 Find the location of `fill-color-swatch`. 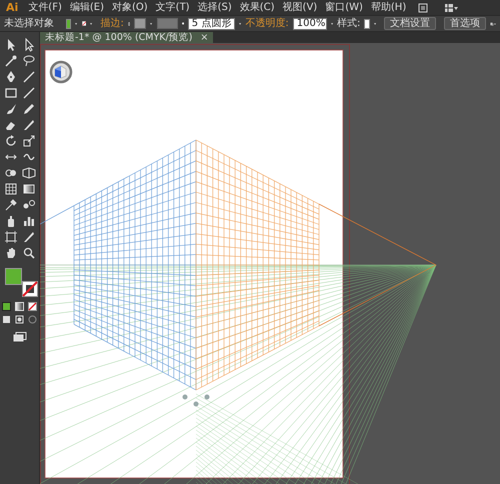

fill-color-swatch is located at coordinates (69, 23).